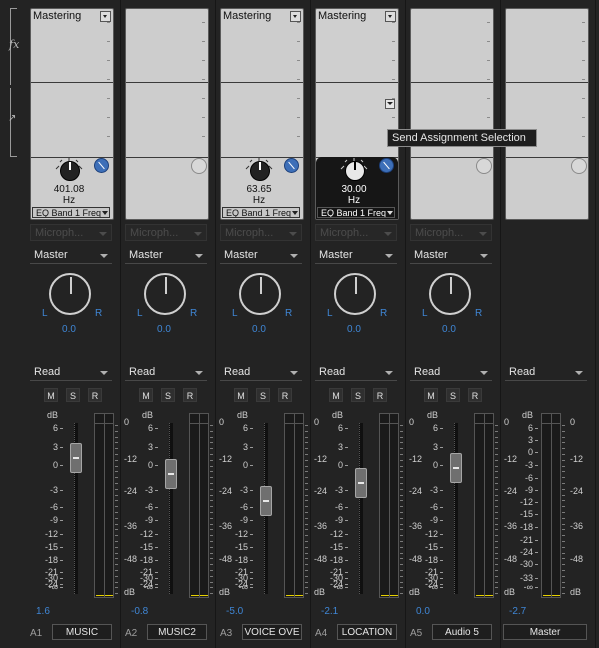  Describe the element at coordinates (354, 195) in the screenshot. I see `effect-parameter-readout: 30.00 Hz` at that location.